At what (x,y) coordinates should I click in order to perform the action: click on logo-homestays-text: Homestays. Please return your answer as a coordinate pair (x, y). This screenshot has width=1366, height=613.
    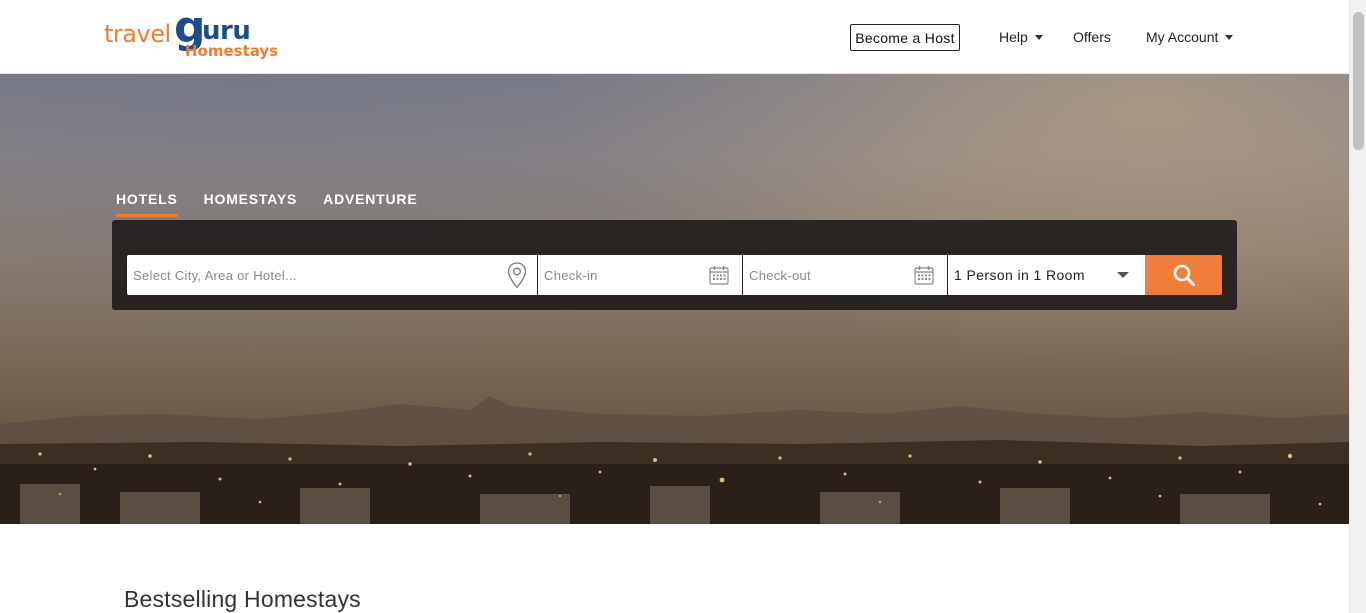
    Looking at the image, I should click on (232, 51).